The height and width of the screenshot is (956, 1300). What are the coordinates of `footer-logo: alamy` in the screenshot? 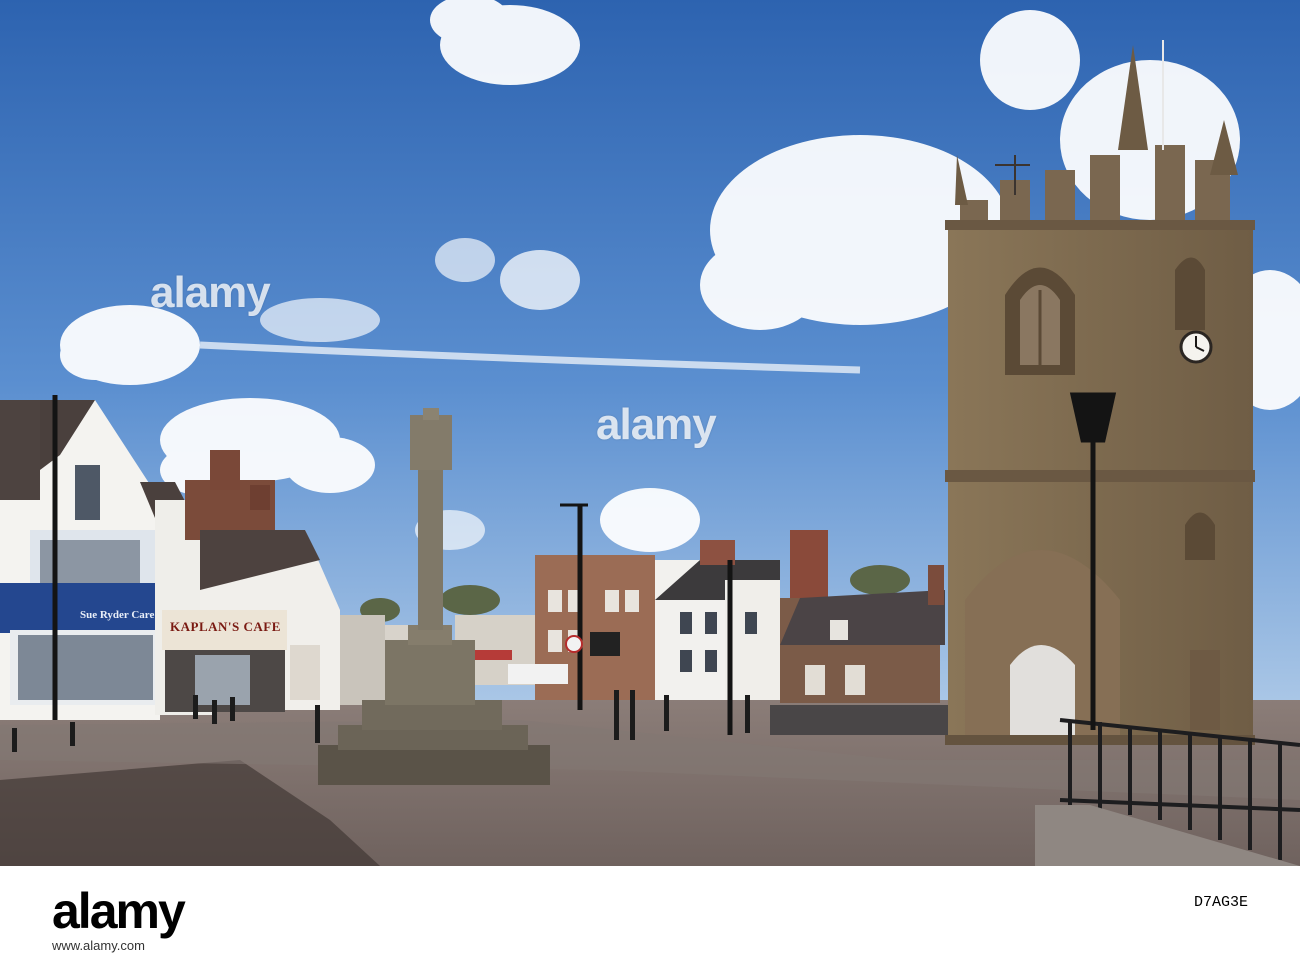 It's located at (119, 911).